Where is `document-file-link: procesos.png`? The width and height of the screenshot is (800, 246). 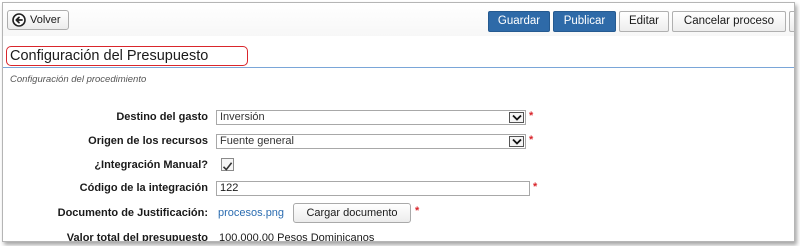 document-file-link: procesos.png is located at coordinates (251, 213).